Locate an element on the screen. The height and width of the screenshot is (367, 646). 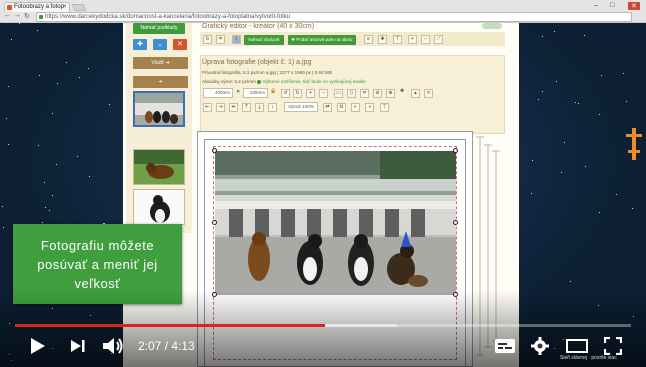
arrow-up-icon: ▴ is located at coordinates (415, 93).